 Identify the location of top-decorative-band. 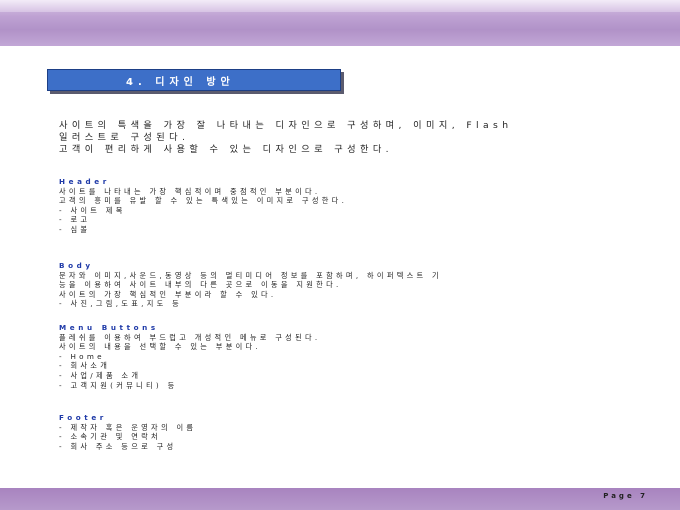
(340, 23).